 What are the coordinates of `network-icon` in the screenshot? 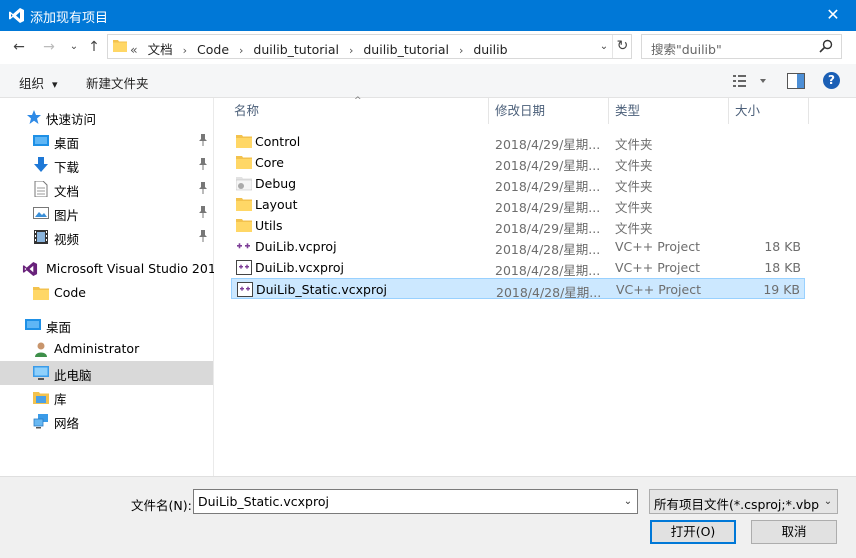 It's located at (40, 421).